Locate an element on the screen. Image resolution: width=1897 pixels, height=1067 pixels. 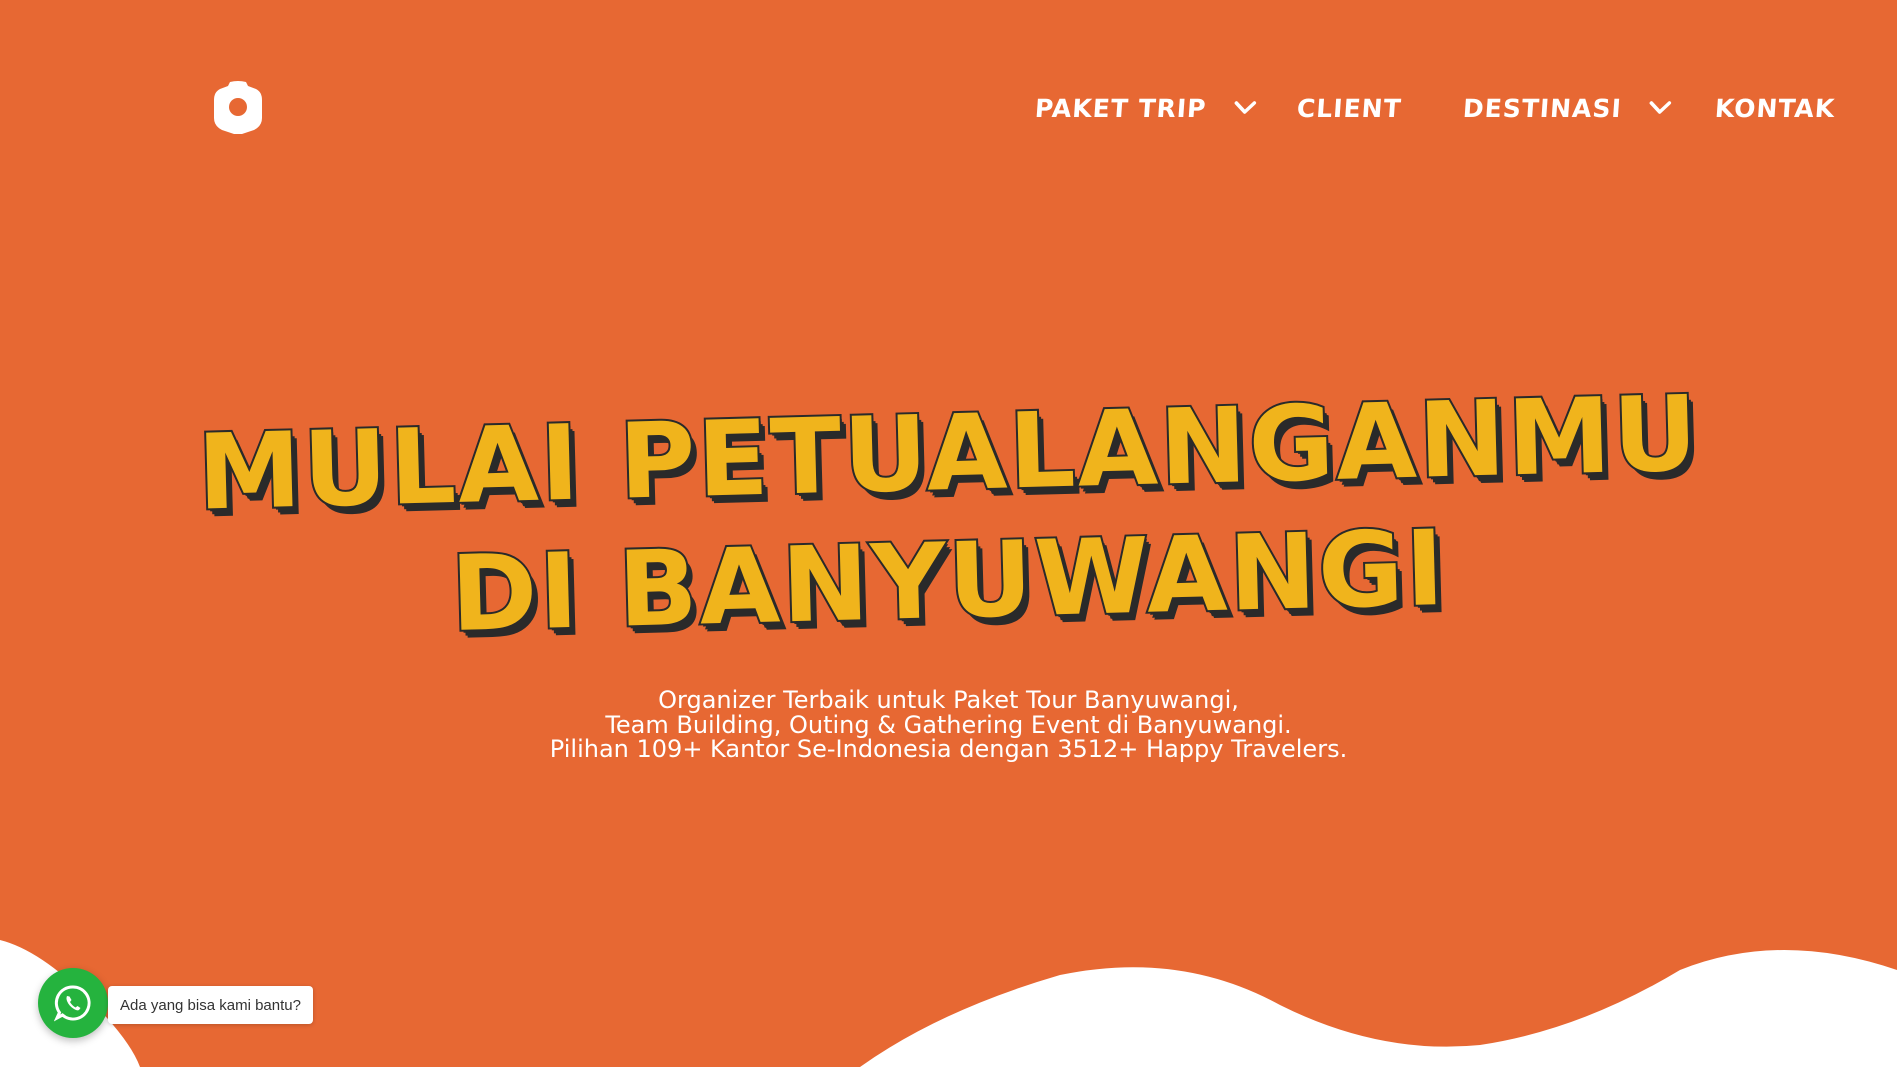
whatsapp-bubble-text: Ada yang bisa kami bantu? is located at coordinates (210, 1005).